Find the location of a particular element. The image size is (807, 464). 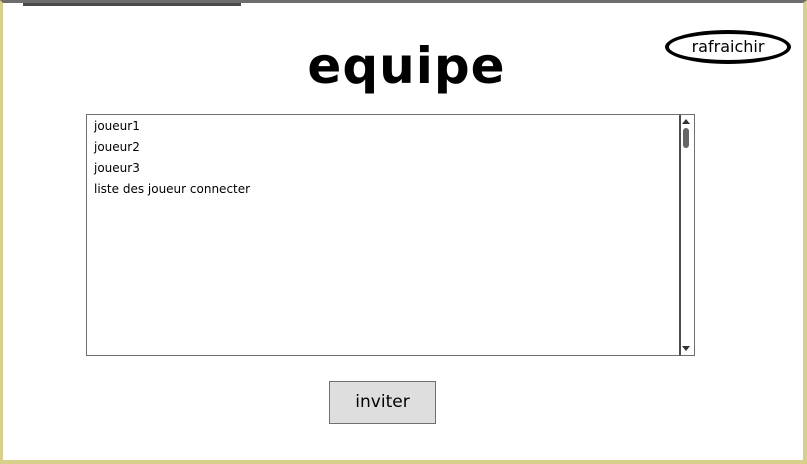

scroll-down-arrow-icon is located at coordinates (686, 348).